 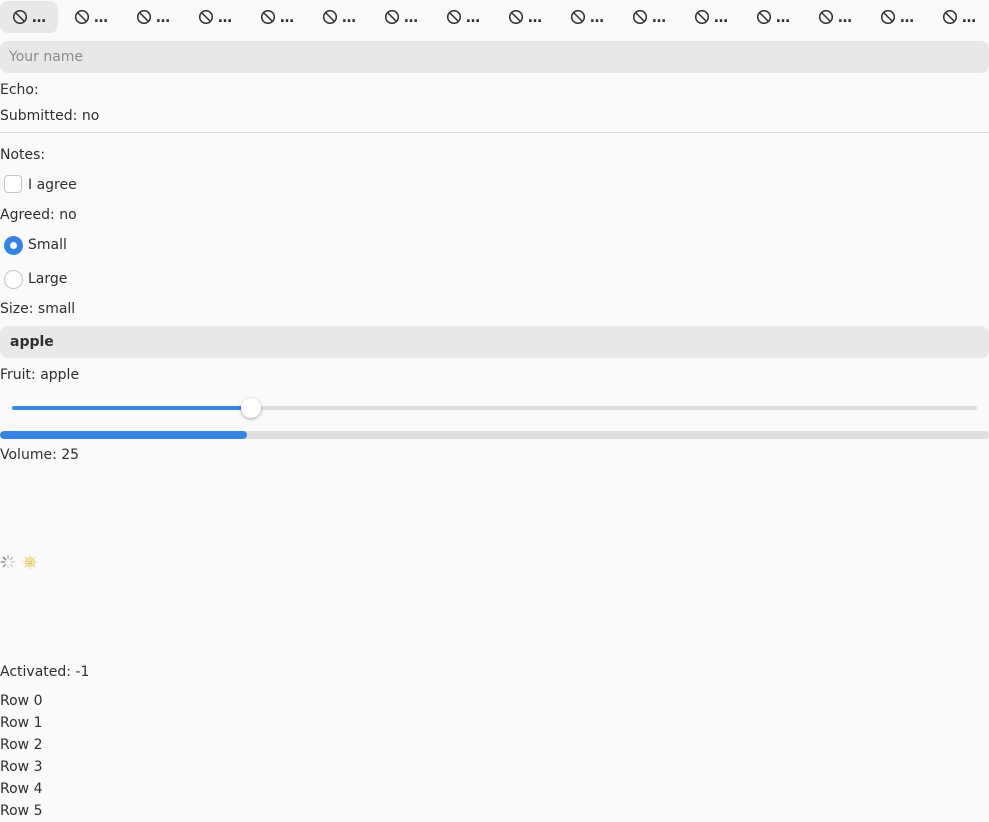 What do you see at coordinates (494, 435) in the screenshot?
I see `volume-progress-bar` at bounding box center [494, 435].